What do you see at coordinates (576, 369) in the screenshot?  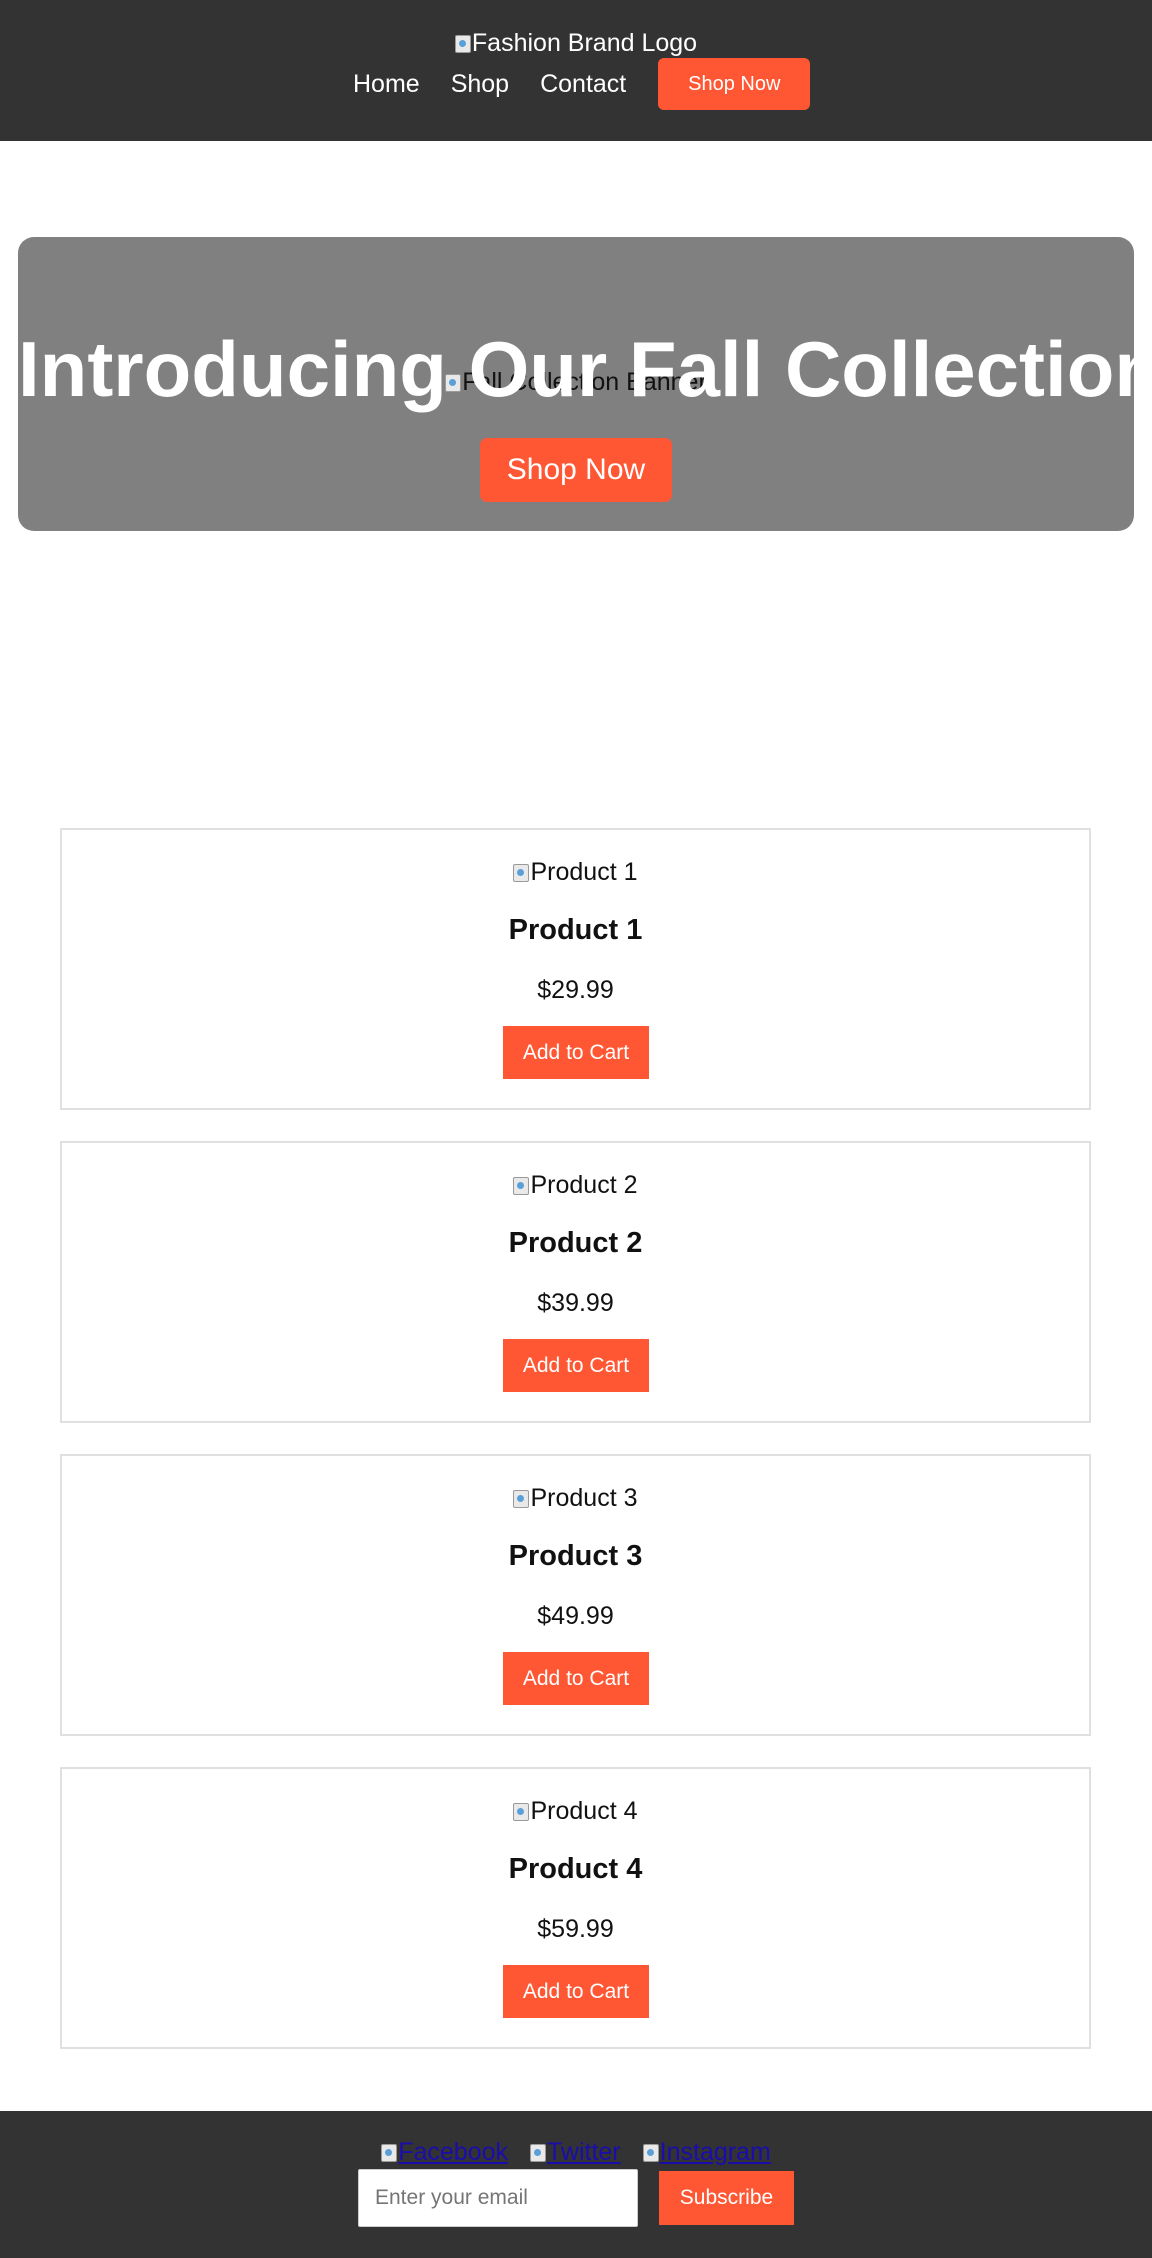 I see `hero-title: Introducing Our Fall Collection` at bounding box center [576, 369].